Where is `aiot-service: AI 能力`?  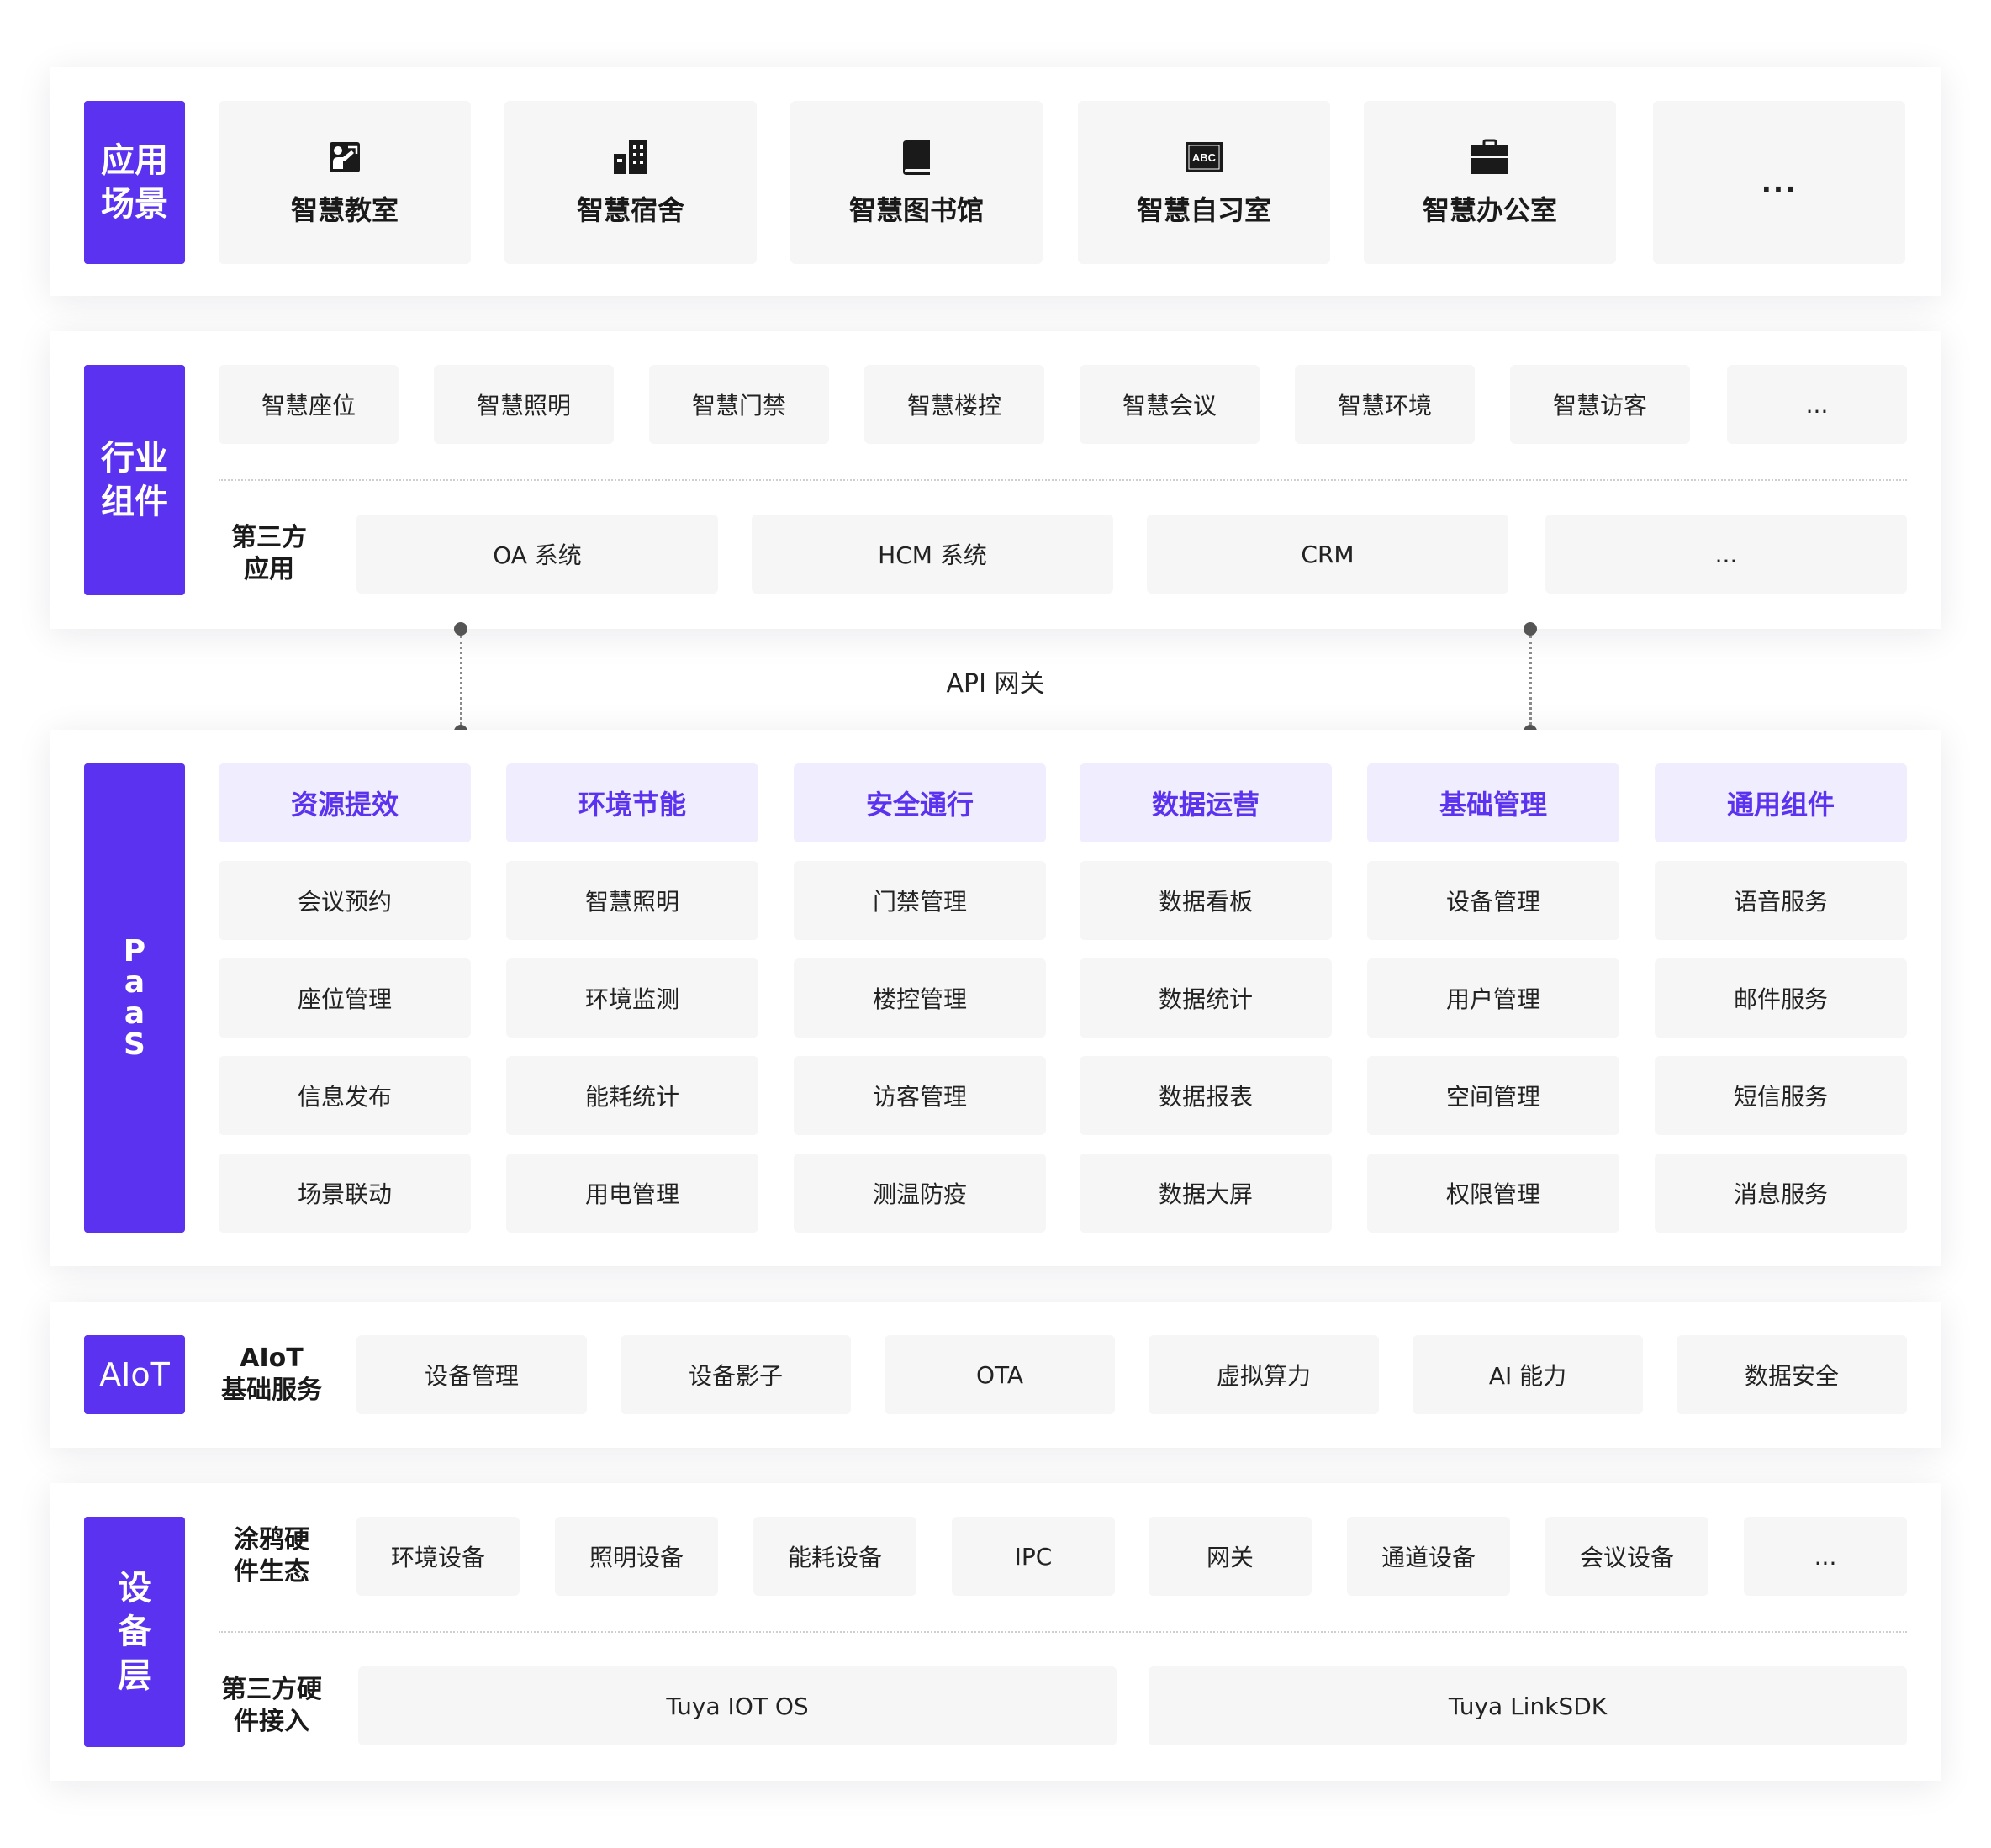 aiot-service: AI 能力 is located at coordinates (1528, 1374).